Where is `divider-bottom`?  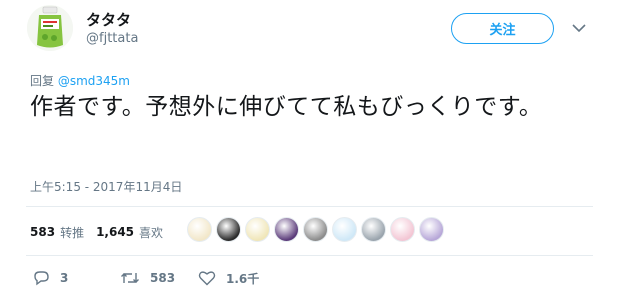
divider-bottom is located at coordinates (309, 255).